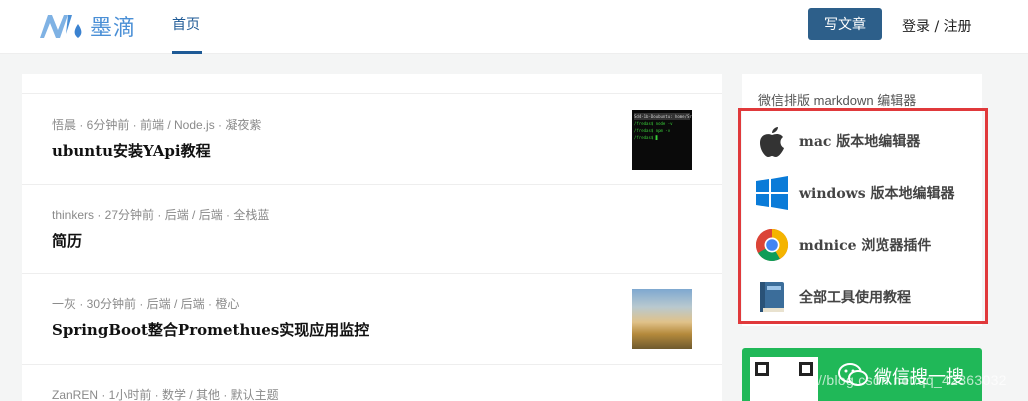 The height and width of the screenshot is (401, 1028). I want to click on logo-mark-icon, so click(61, 26).